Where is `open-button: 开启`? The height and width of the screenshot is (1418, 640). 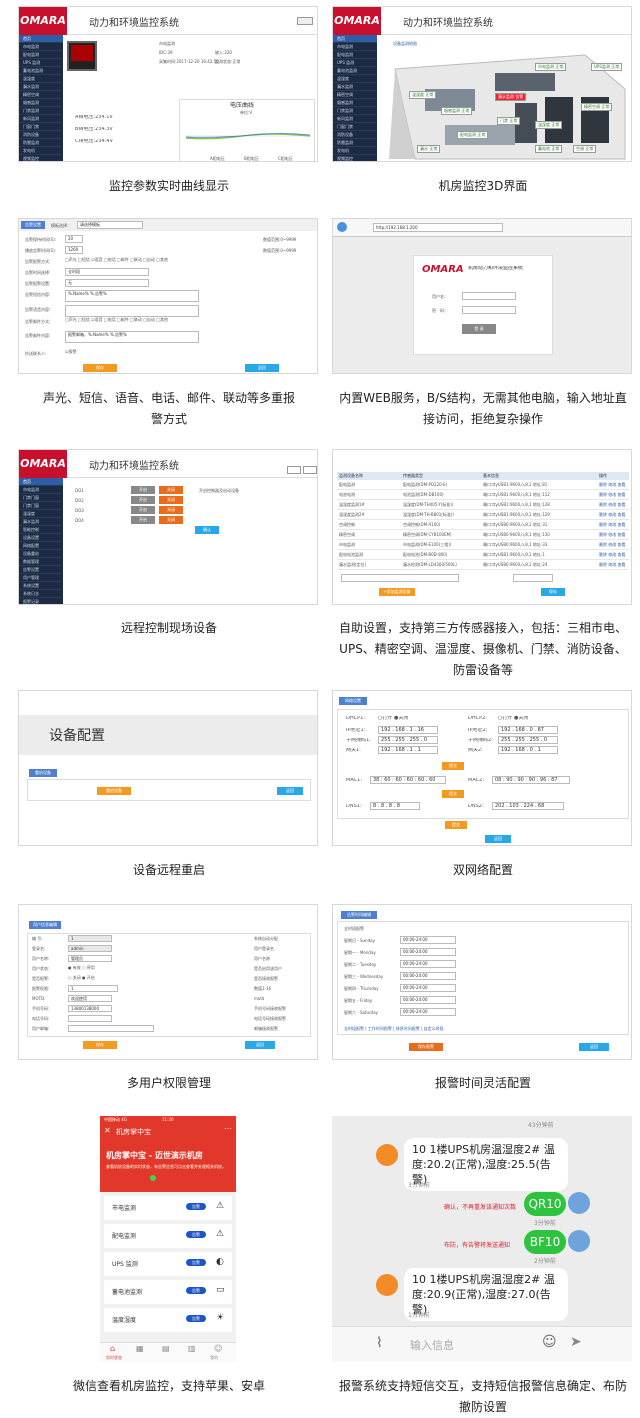
open-button: 开启 is located at coordinates (143, 500).